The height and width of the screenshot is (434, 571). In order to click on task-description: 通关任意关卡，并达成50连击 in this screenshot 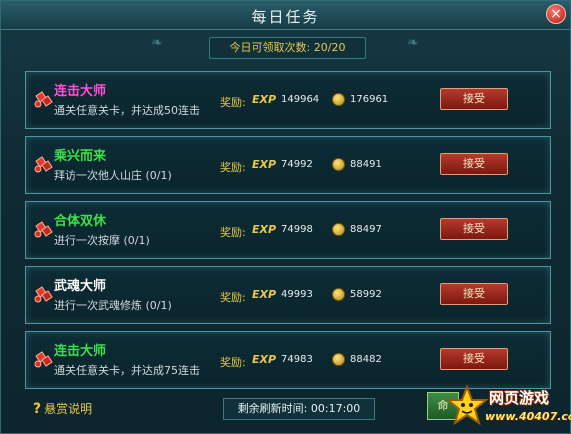, I will do `click(127, 110)`.